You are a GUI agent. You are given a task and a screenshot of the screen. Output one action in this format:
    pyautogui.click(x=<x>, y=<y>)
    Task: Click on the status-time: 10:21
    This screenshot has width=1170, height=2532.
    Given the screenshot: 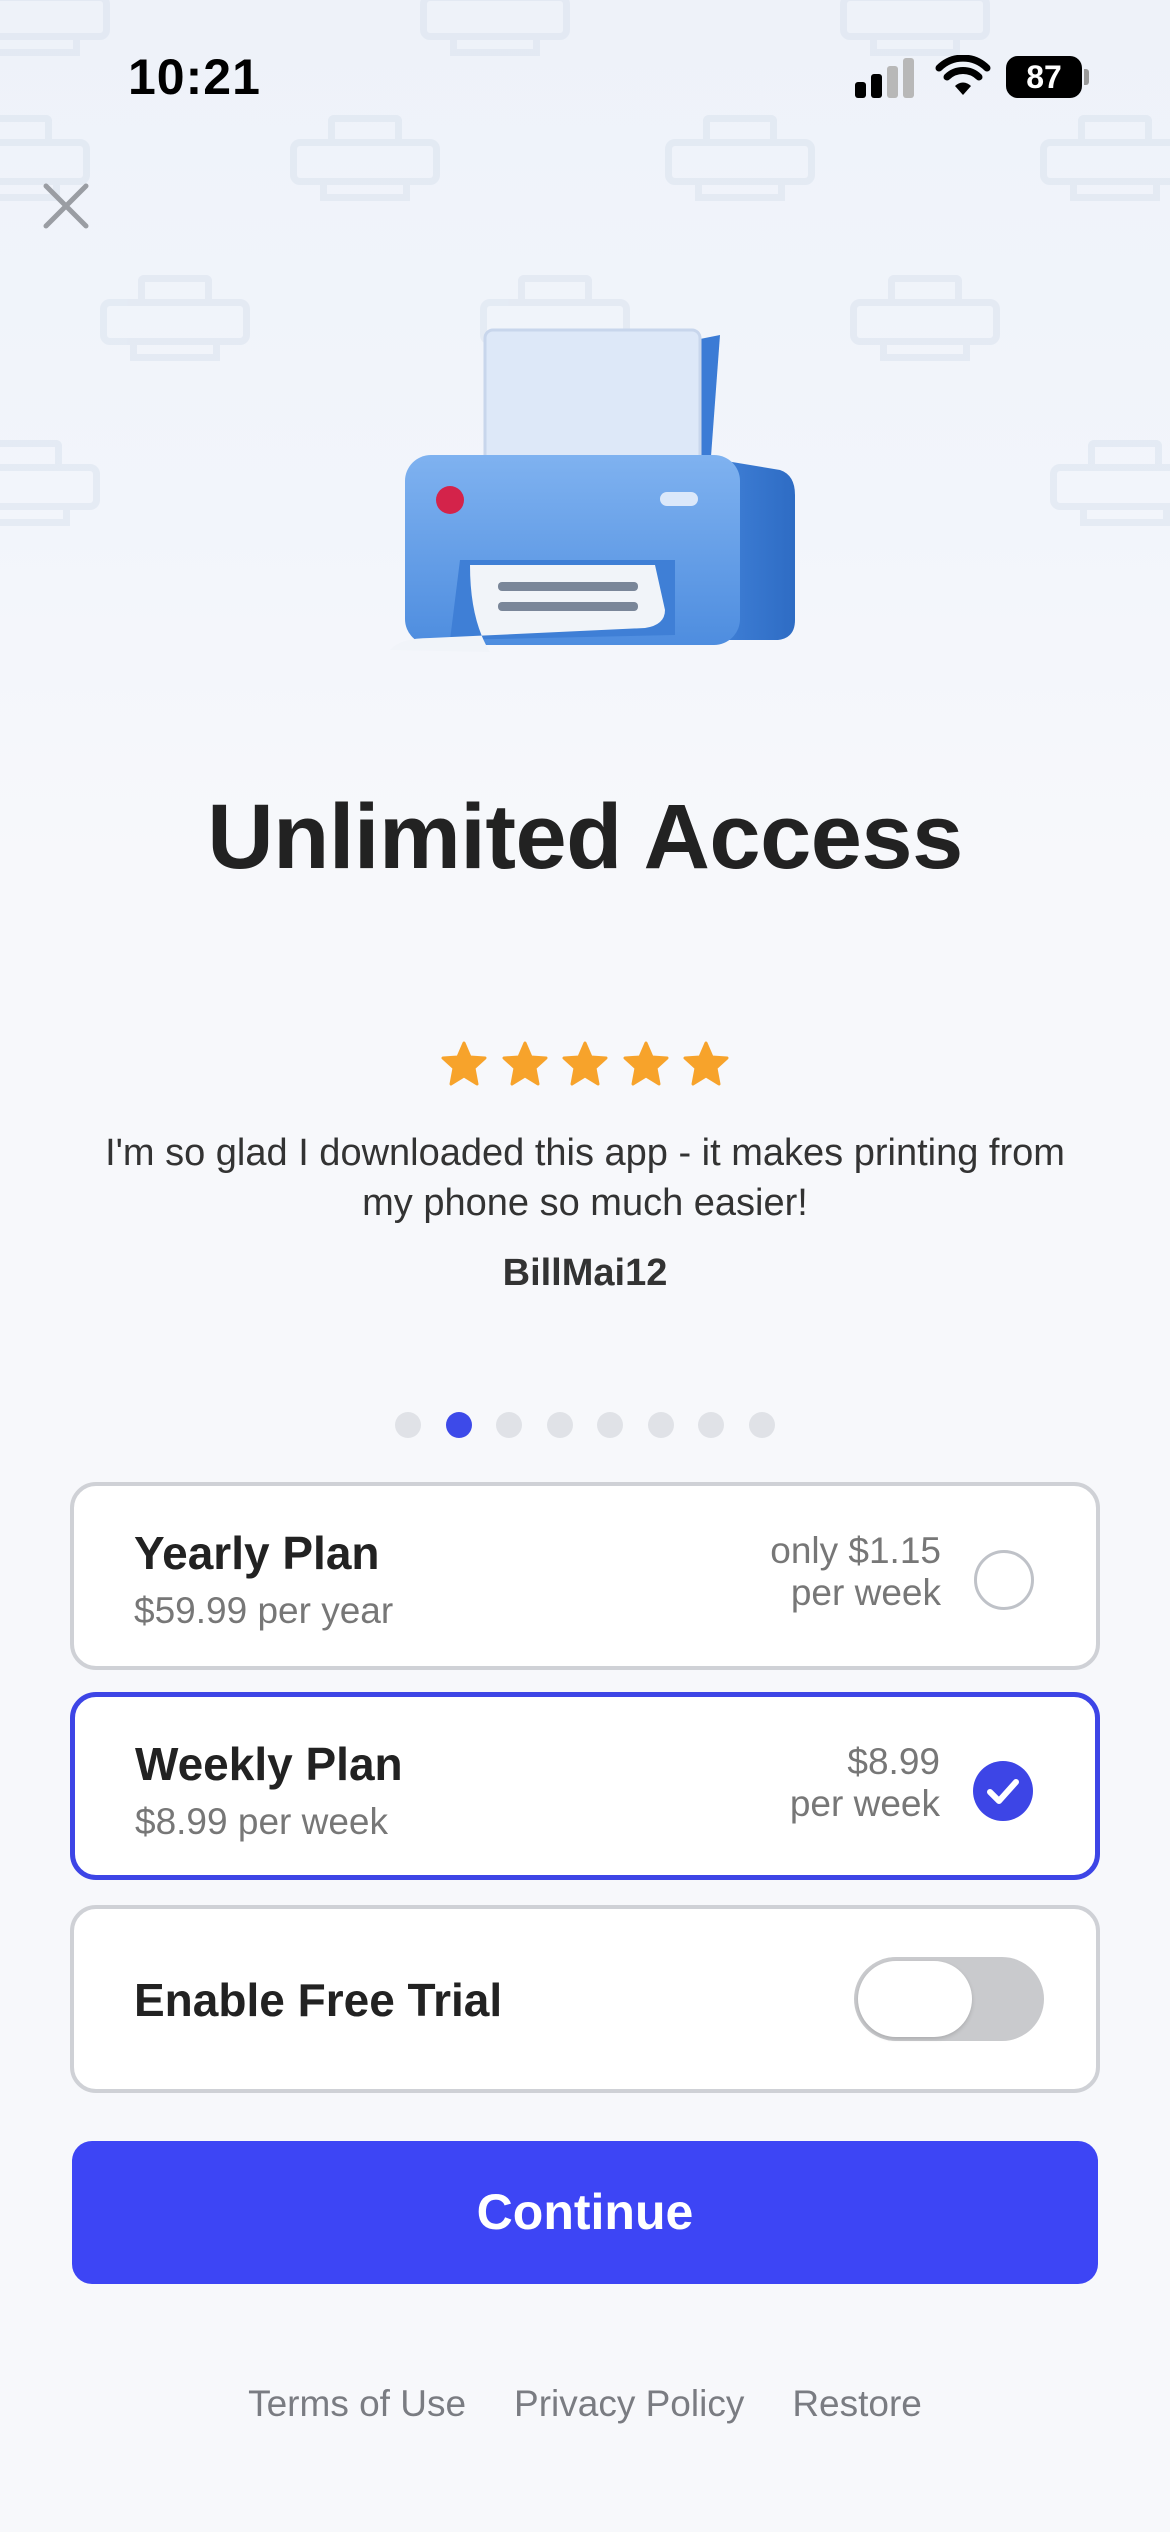 What is the action you would take?
    pyautogui.click(x=194, y=77)
    